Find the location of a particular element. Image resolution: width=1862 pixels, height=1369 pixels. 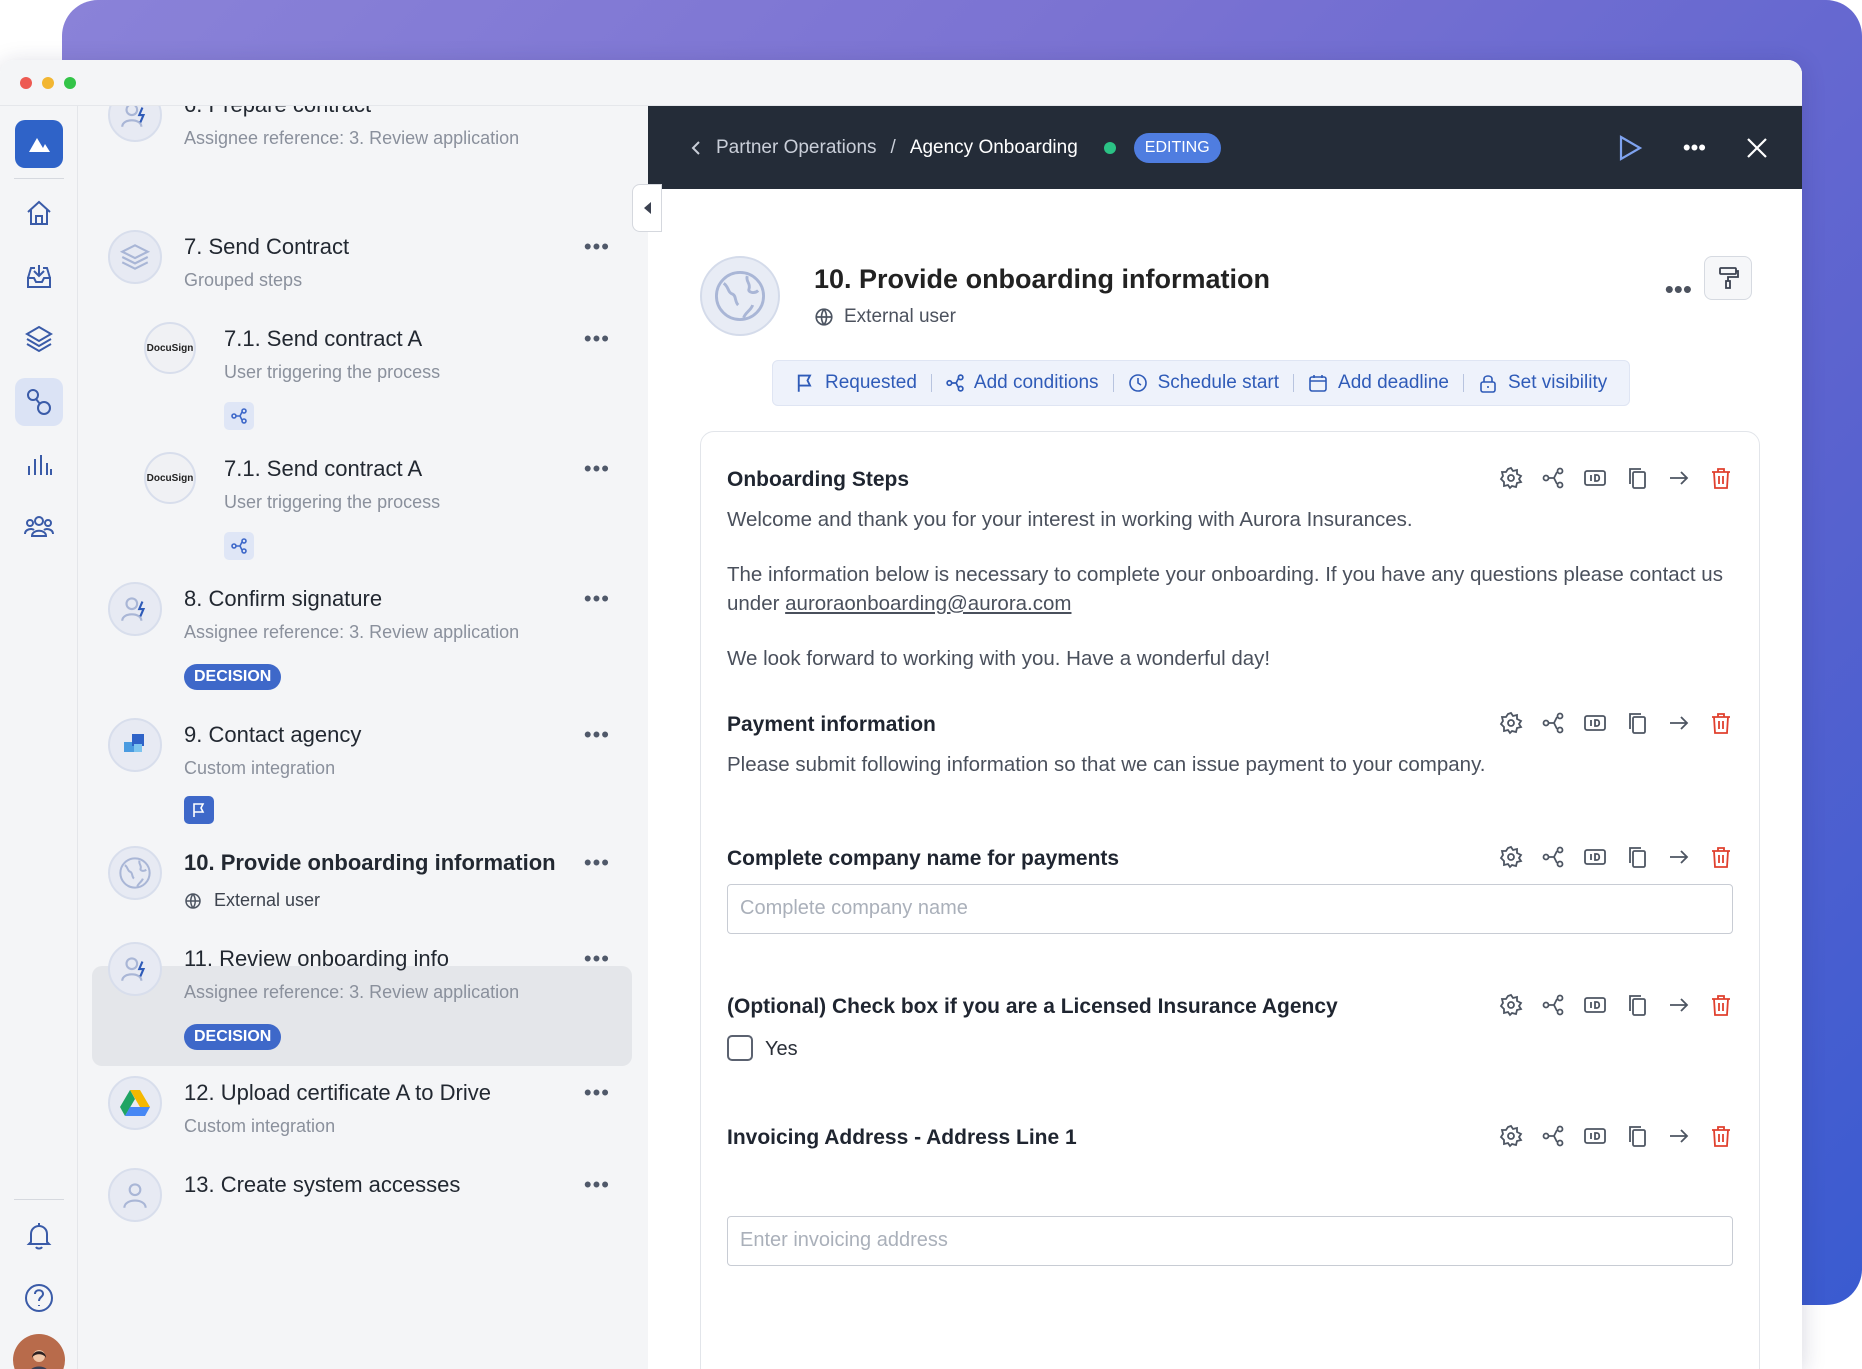

add-deadline-button: Add deadline is located at coordinates (1378, 383).